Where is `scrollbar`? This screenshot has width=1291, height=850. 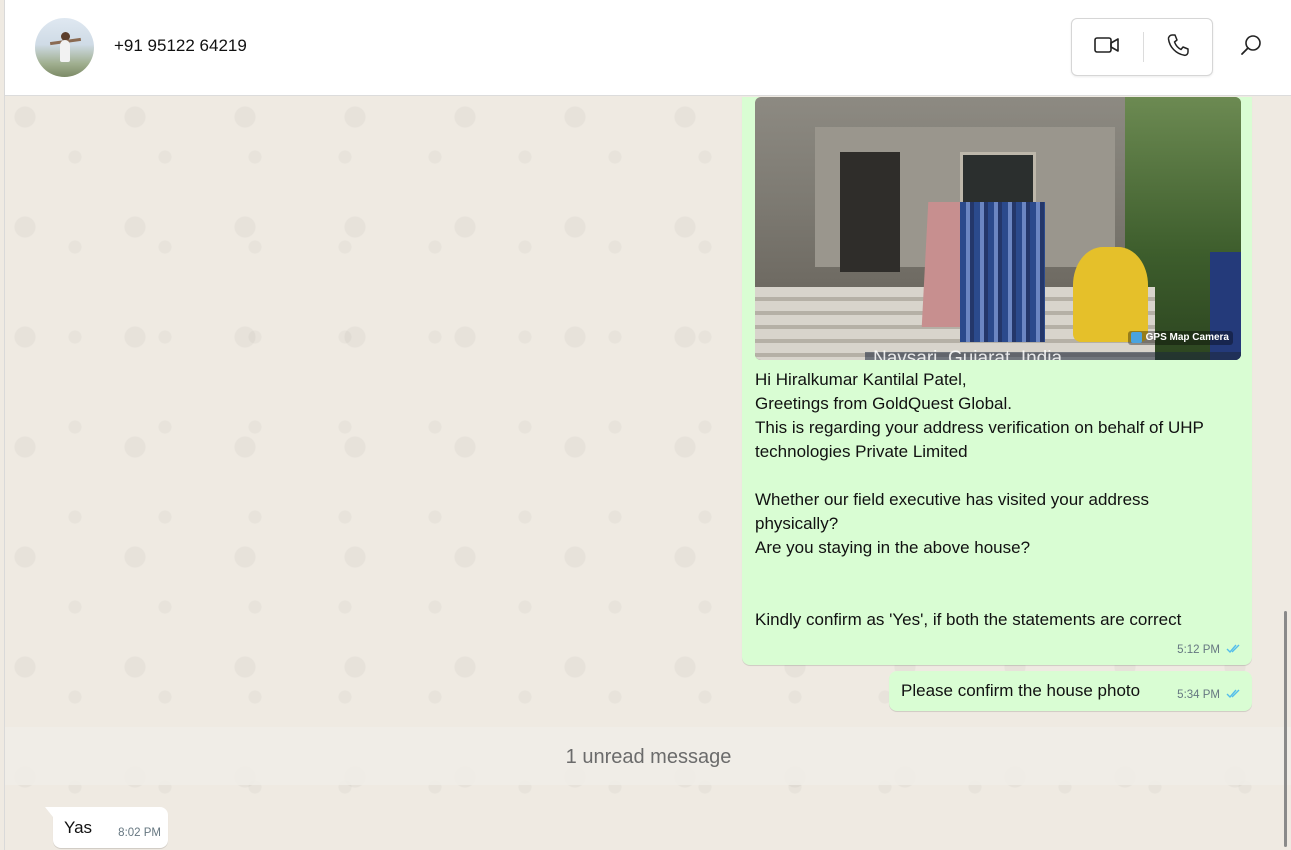 scrollbar is located at coordinates (1285, 729).